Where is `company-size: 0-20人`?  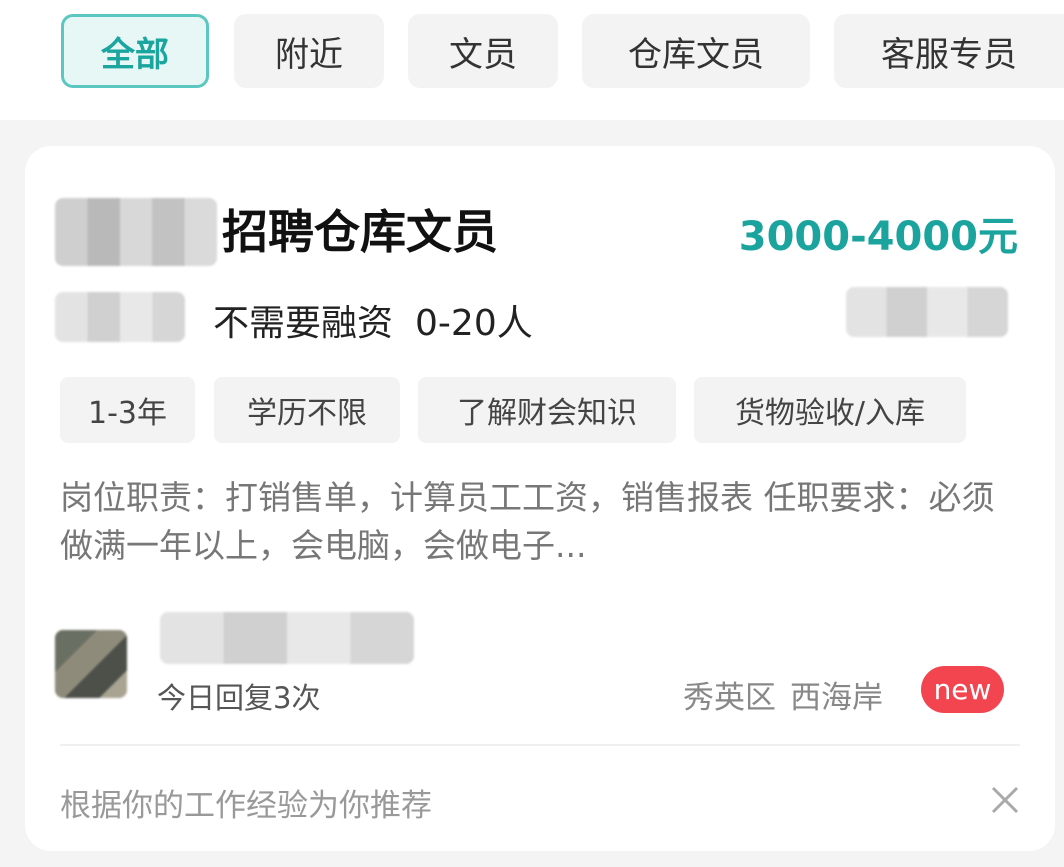 company-size: 0-20人 is located at coordinates (474, 323).